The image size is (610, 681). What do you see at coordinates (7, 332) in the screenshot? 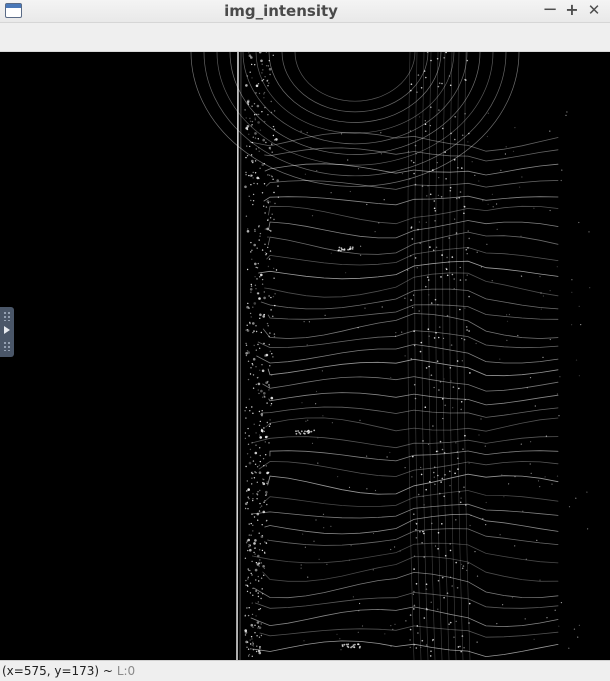
I see `side-panel-toggle` at bounding box center [7, 332].